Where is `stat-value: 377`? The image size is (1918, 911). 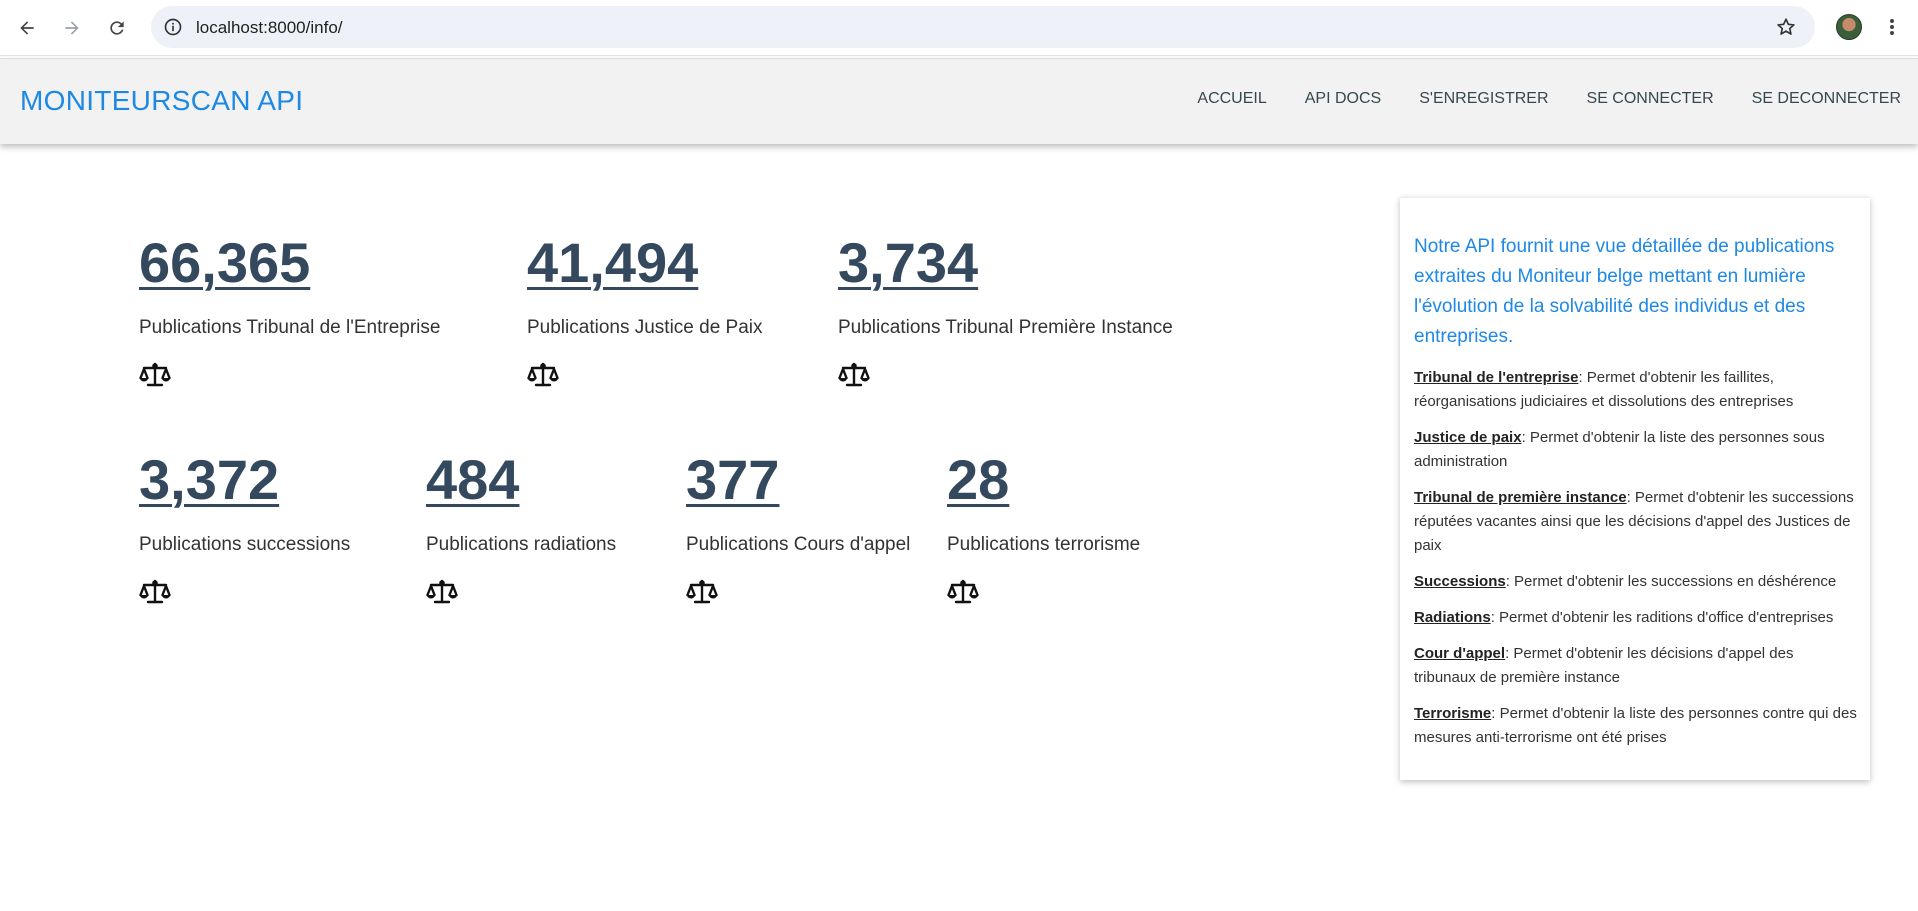 stat-value: 377 is located at coordinates (732, 480).